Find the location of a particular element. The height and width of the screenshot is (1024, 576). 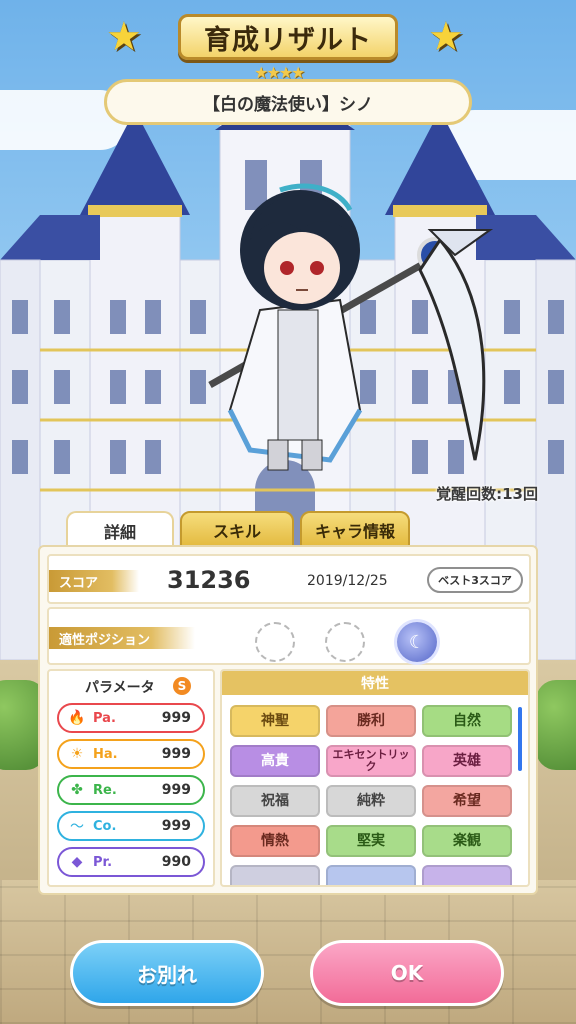

awaken-count: 覚醒回数:13回 is located at coordinates (487, 494).